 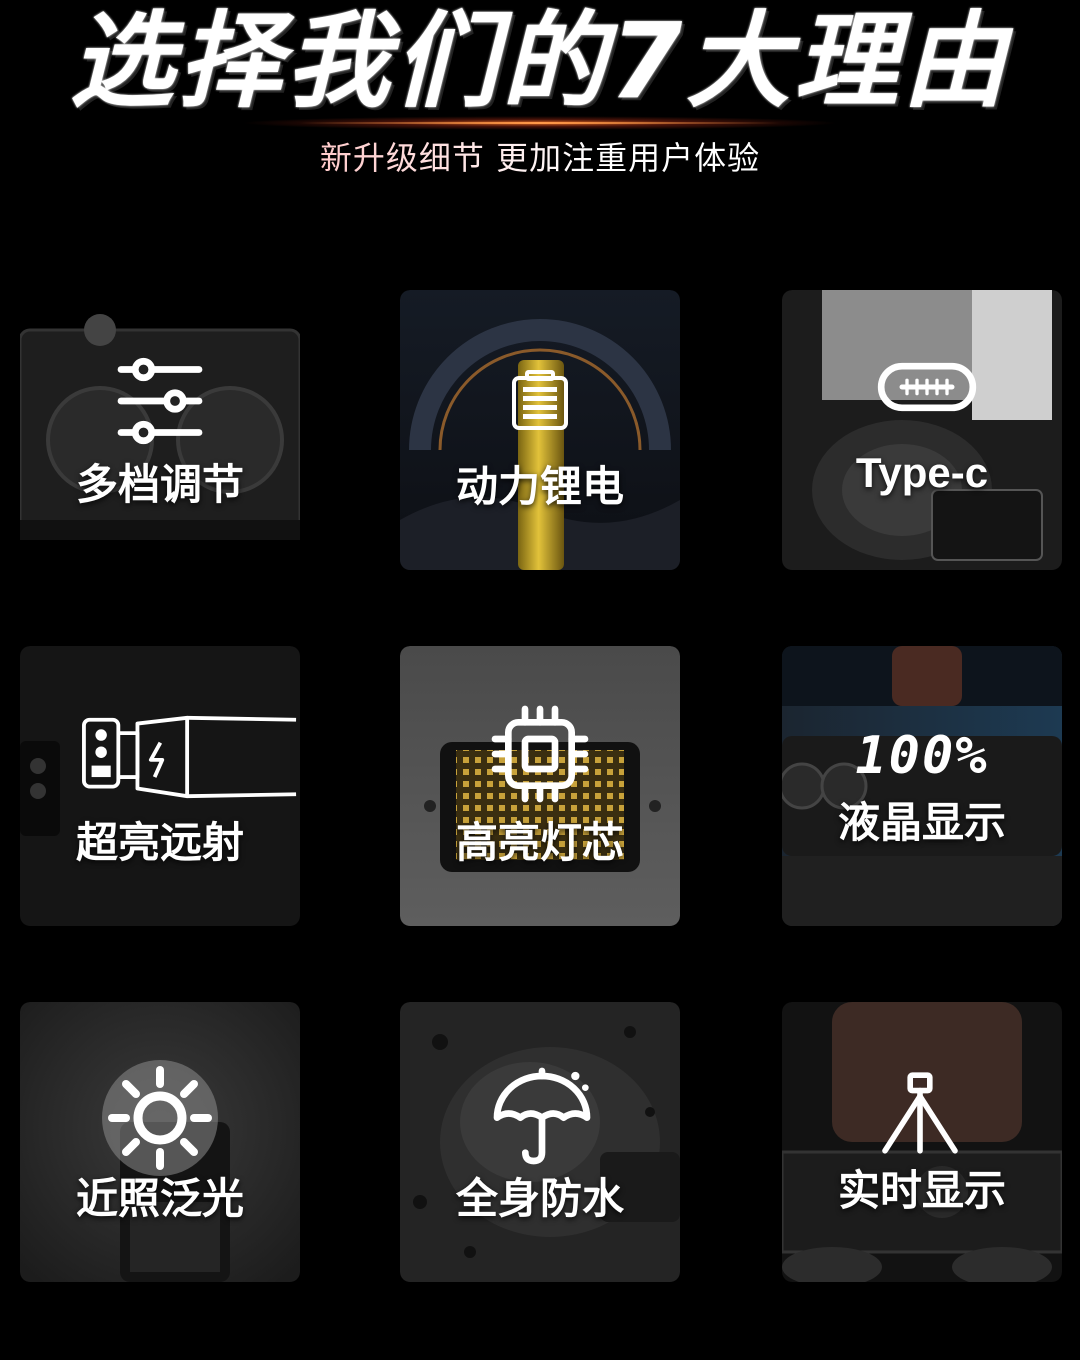 What do you see at coordinates (539, 486) in the screenshot?
I see `feature-label: 动力锂电` at bounding box center [539, 486].